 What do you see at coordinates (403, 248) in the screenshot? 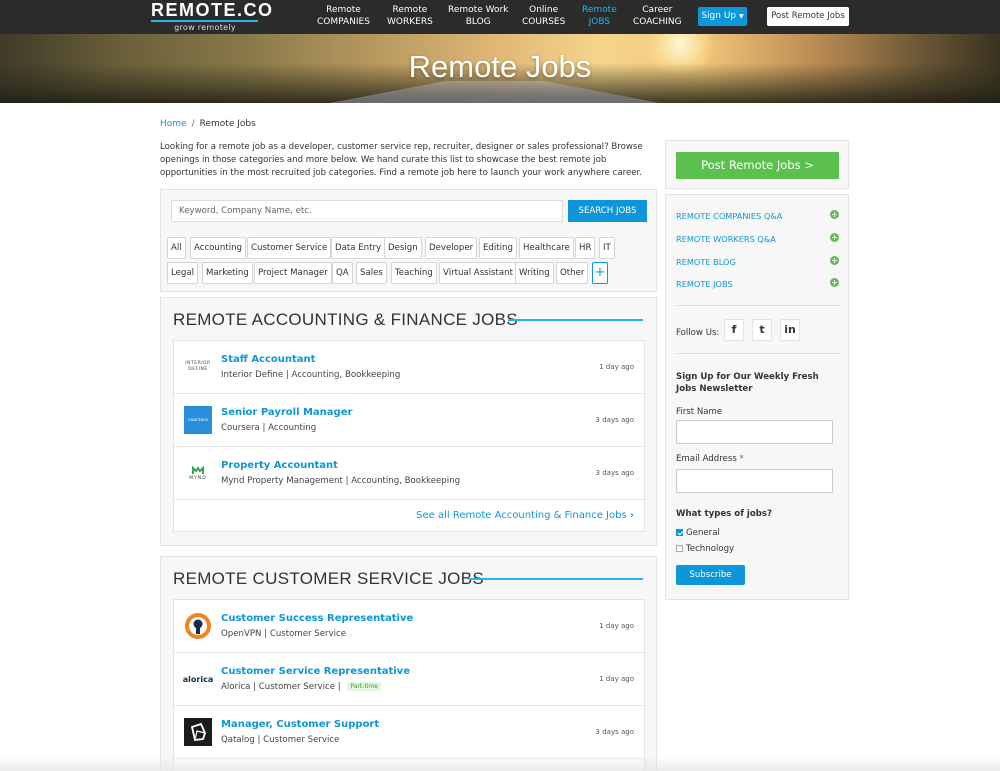
I see `tag-design: Design` at bounding box center [403, 248].